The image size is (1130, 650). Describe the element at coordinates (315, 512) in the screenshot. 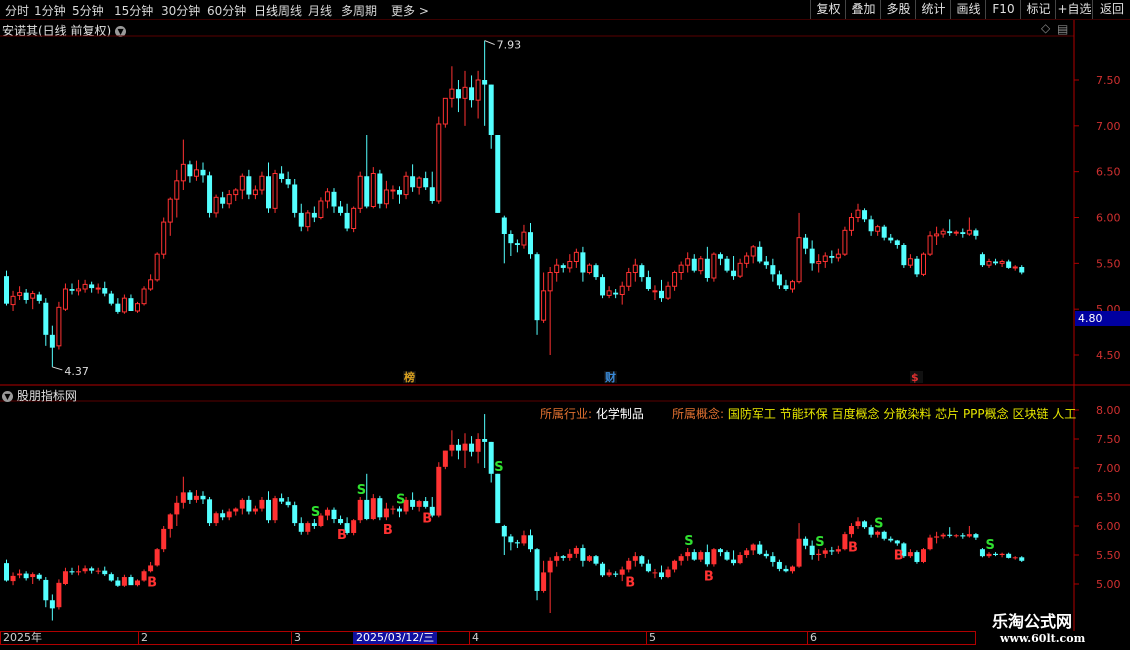

I see `signal-s-1: S` at that location.